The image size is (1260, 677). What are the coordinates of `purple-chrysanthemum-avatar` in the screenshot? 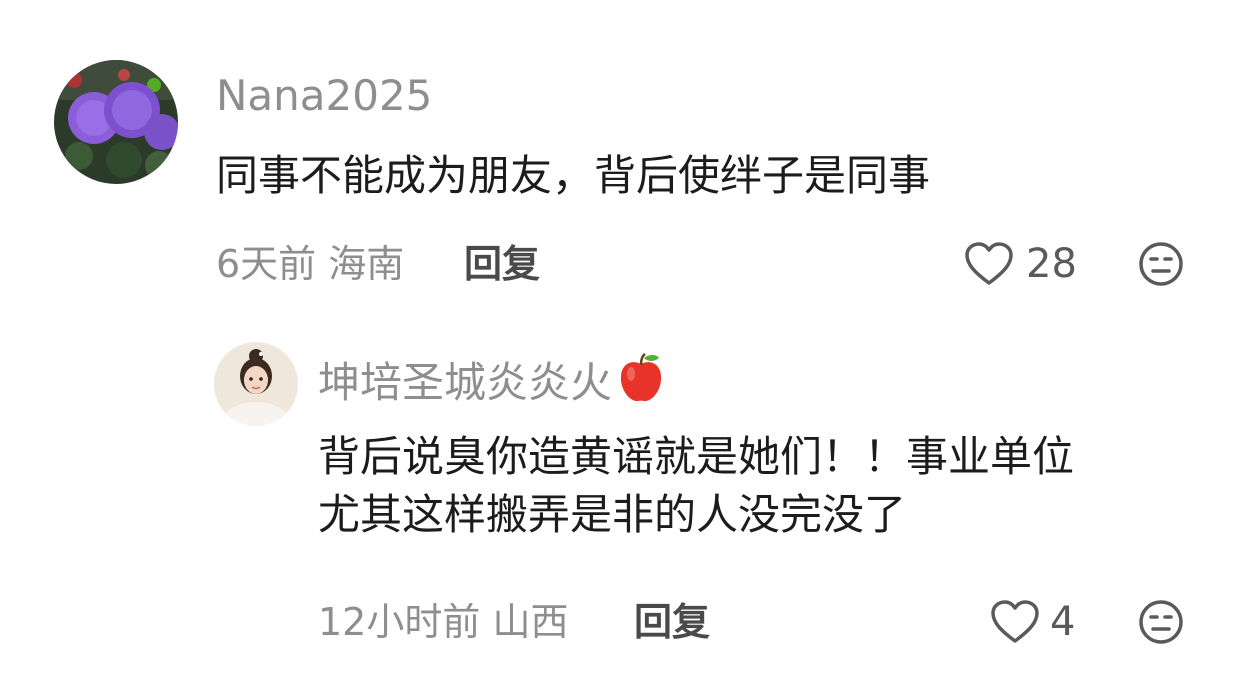 It's located at (116, 122).